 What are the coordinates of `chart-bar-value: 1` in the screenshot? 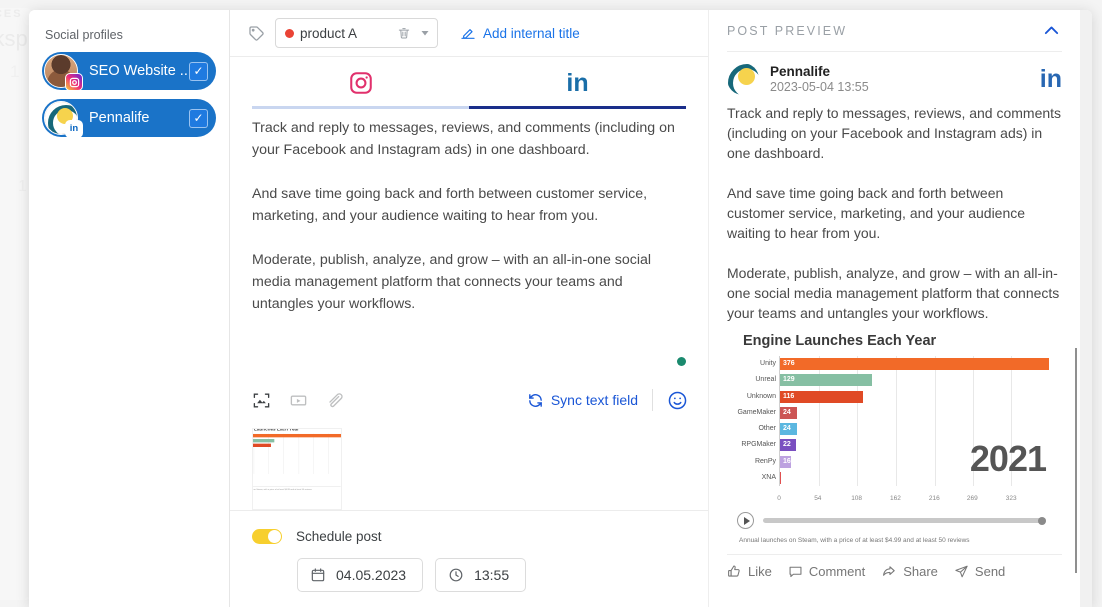 It's located at (785, 477).